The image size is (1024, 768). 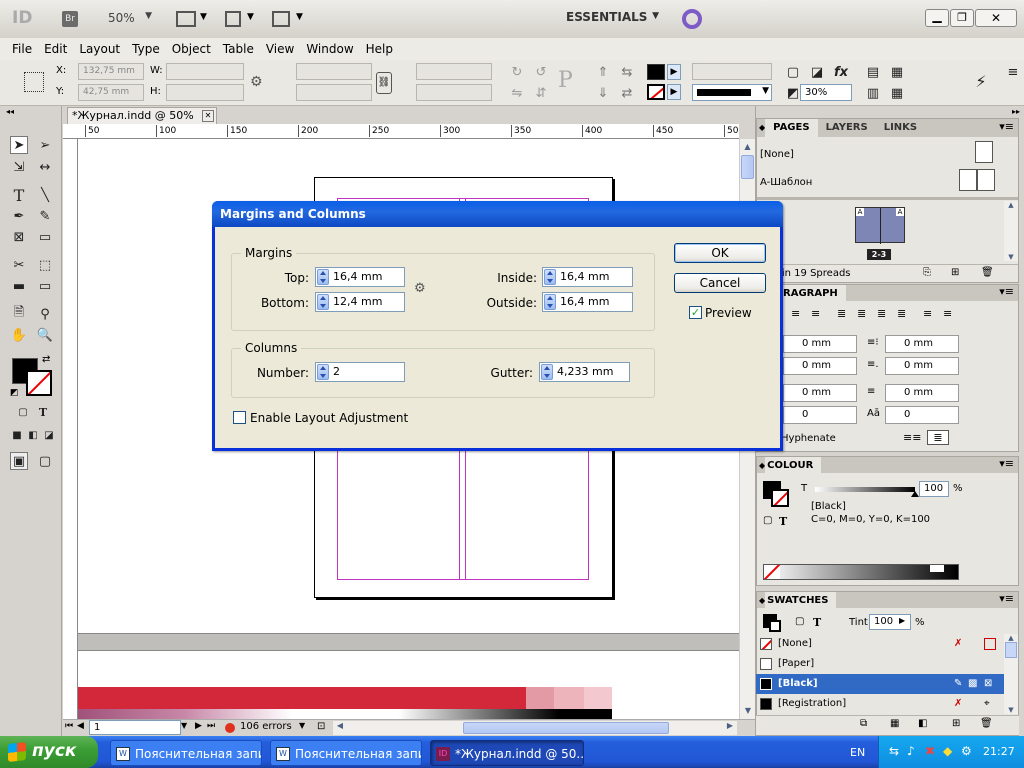 I want to click on flip-vertical-icon: ⇵, so click(x=541, y=93).